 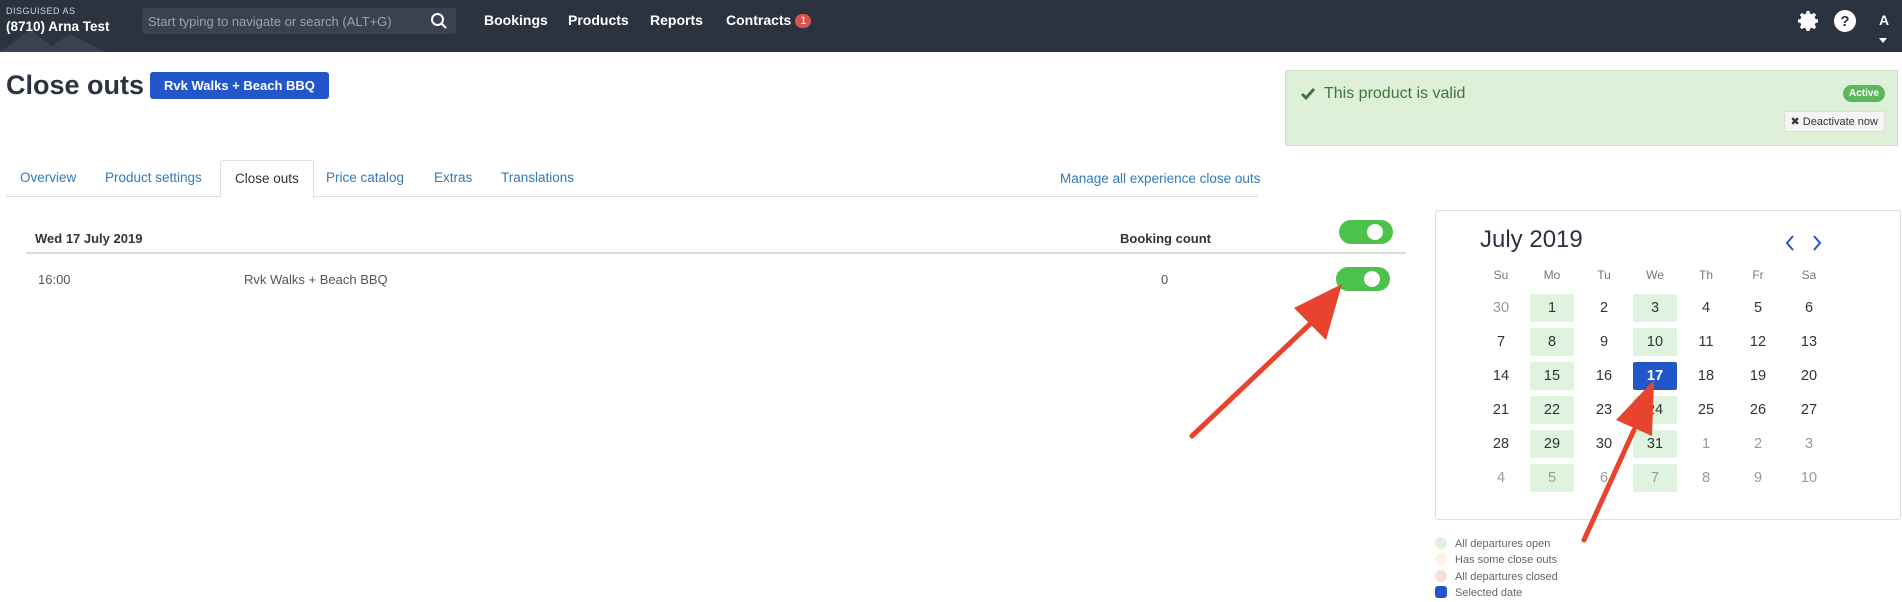 I want to click on legend-label: All departures open, so click(x=1503, y=544).